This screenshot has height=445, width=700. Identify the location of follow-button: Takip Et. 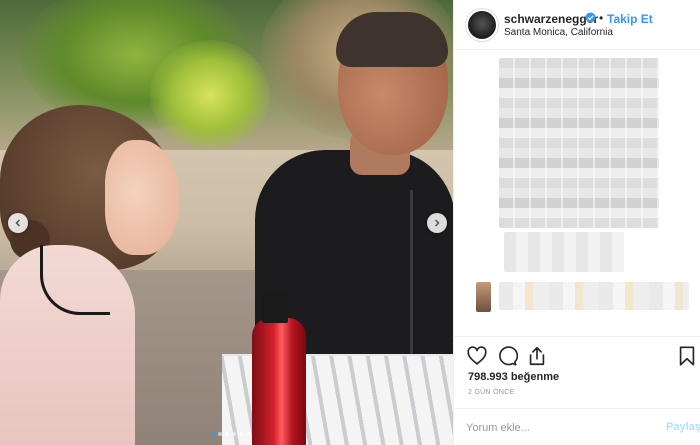
(630, 19).